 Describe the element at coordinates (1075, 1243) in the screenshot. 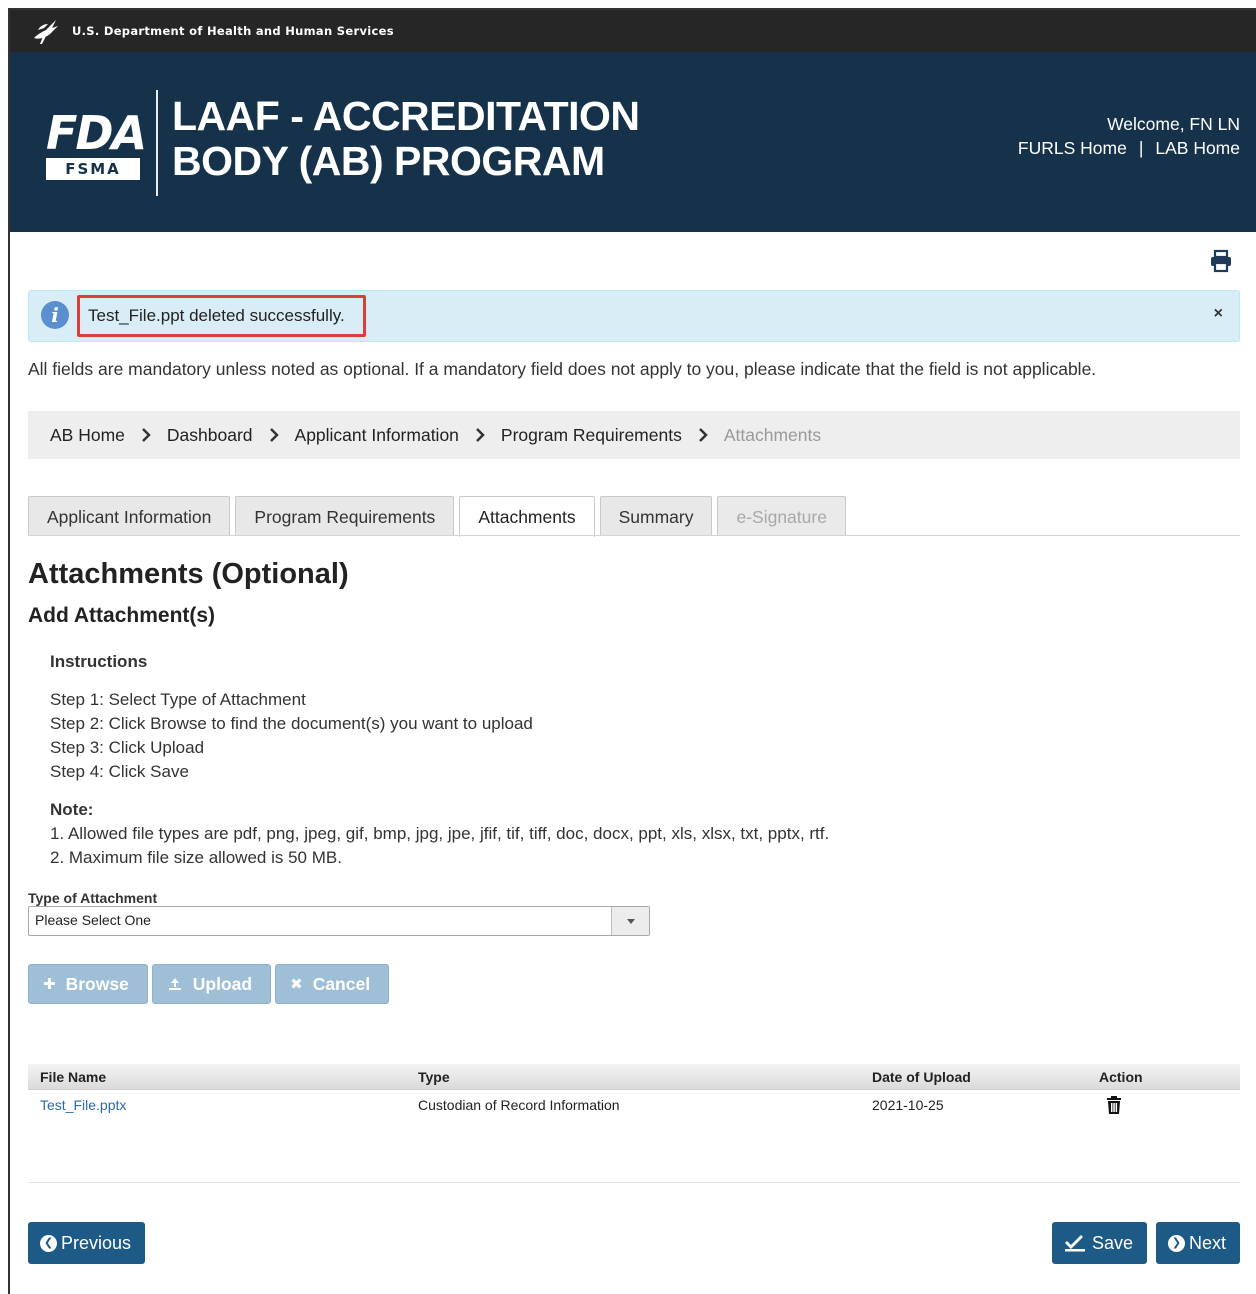

I see `save-check-icon` at that location.